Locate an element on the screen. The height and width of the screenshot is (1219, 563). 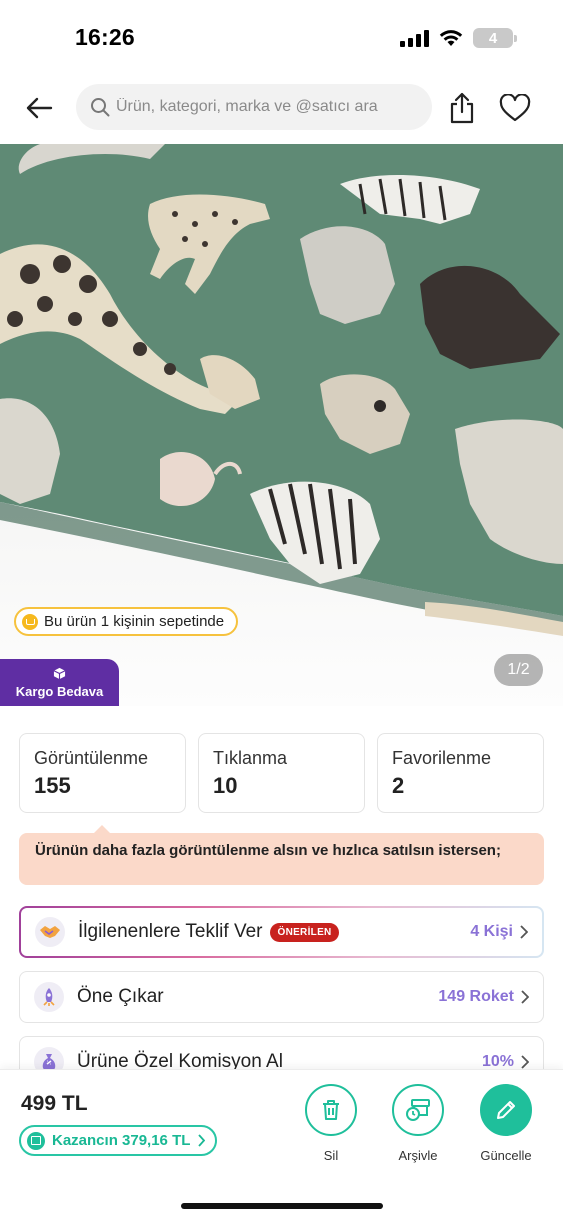
header is located at coordinates (281, 108).